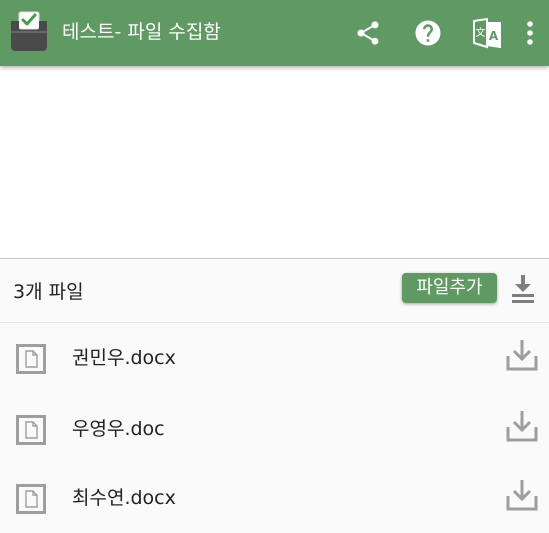  Describe the element at coordinates (29, 31) in the screenshot. I see `collection-box-logo-icon` at that location.